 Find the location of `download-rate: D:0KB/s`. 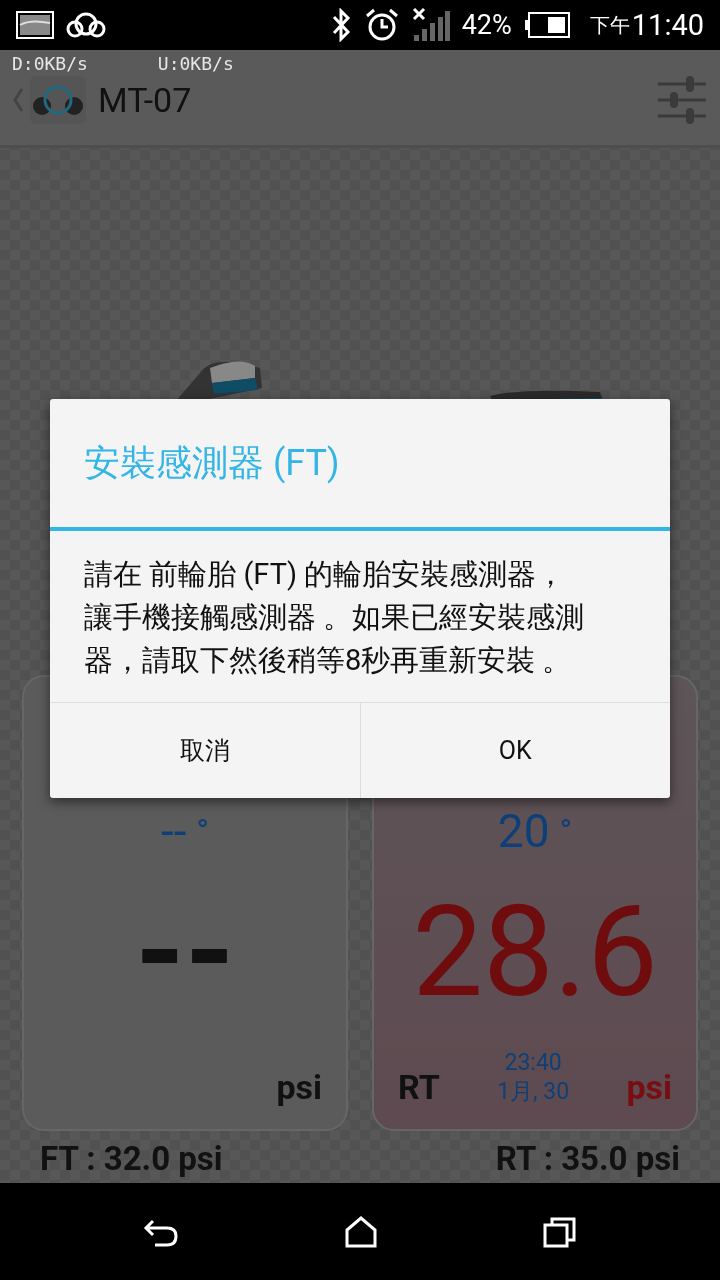

download-rate: D:0KB/s is located at coordinates (50, 63).